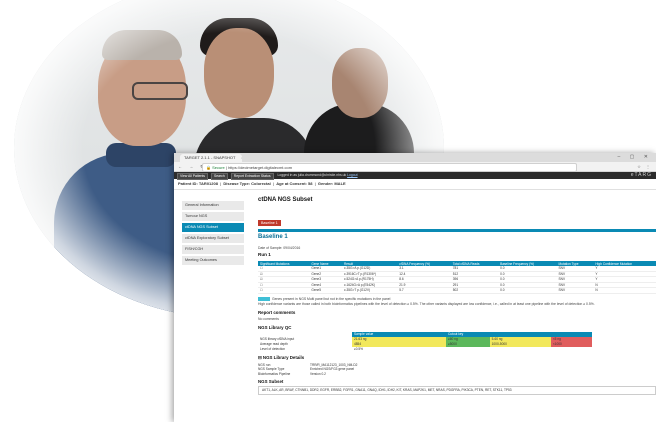 The image size is (656, 422). Describe the element at coordinates (644, 166) in the screenshot. I see `browser-menu-icons: ☆ ⋮` at that location.